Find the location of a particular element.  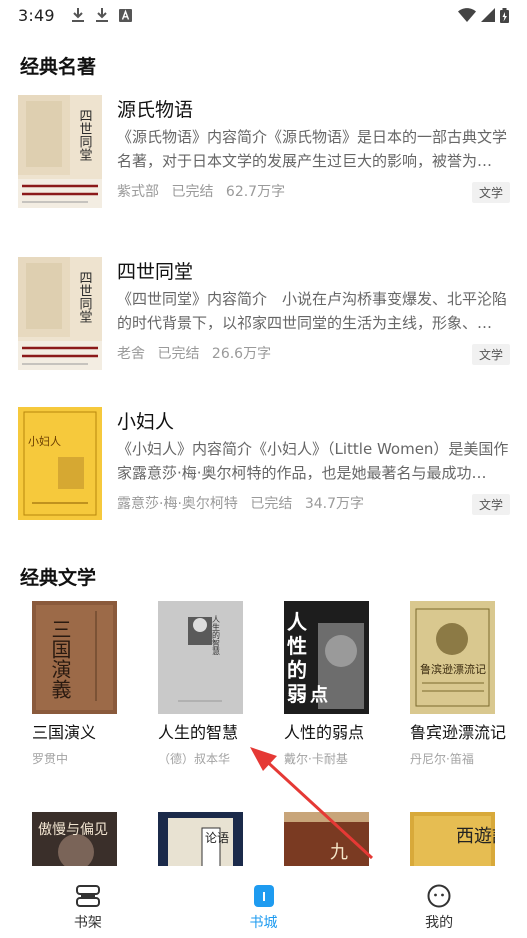

book-cover: 九 is located at coordinates (326, 839).